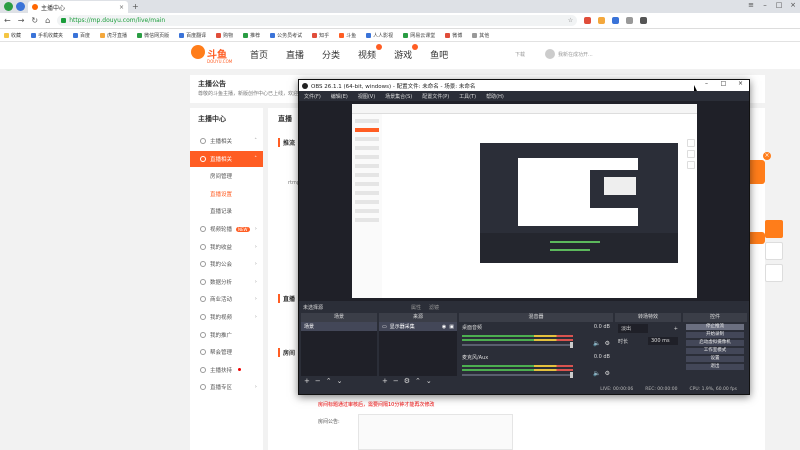 This screenshot has width=800, height=450. What do you see at coordinates (47, 20) in the screenshot?
I see `home-icon: ⌂` at bounding box center [47, 20].